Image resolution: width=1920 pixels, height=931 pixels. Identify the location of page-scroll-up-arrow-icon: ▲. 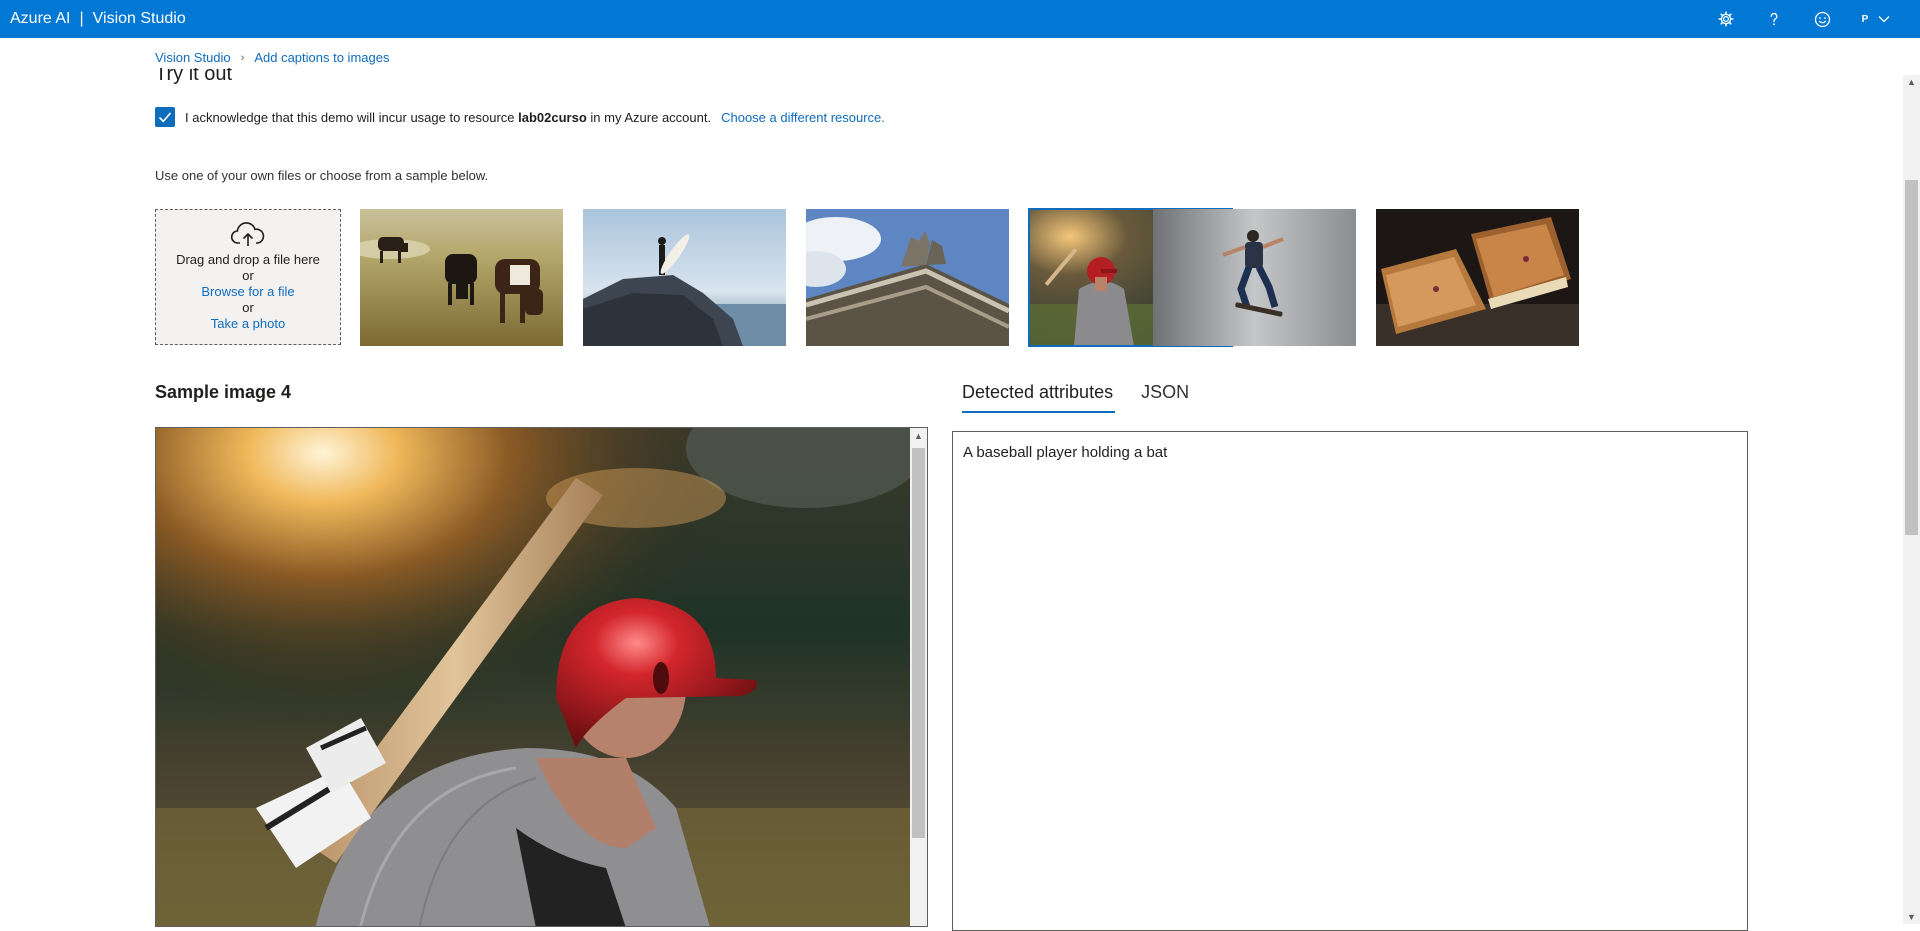
(1911, 82).